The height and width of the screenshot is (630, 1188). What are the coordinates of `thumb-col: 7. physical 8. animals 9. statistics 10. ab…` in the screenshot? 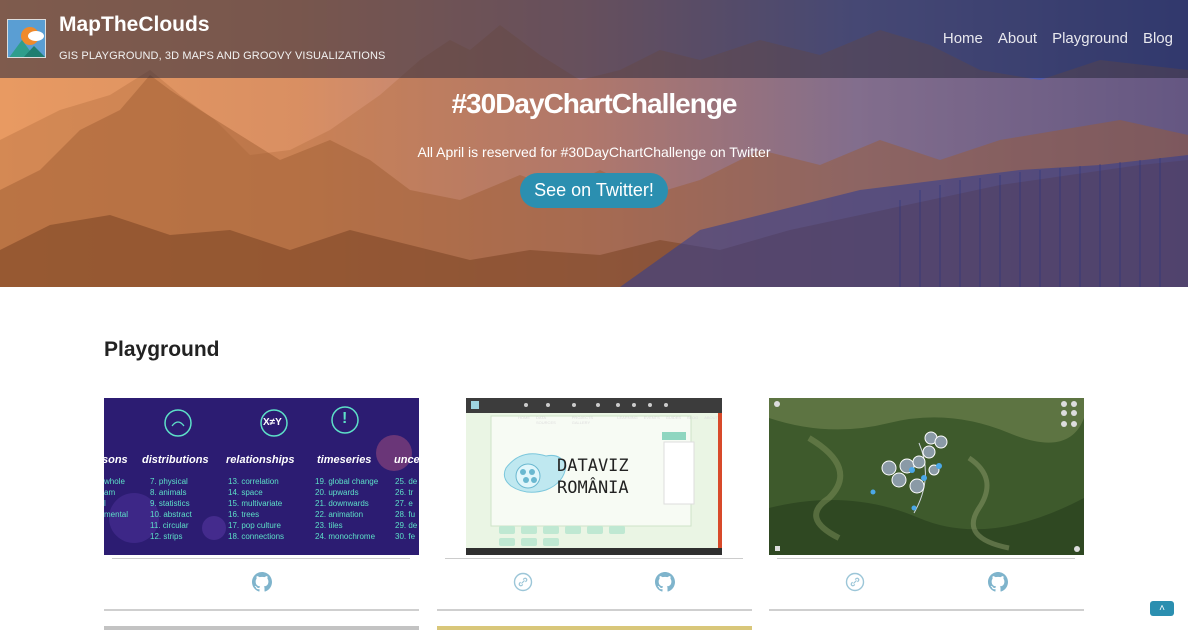 It's located at (171, 509).